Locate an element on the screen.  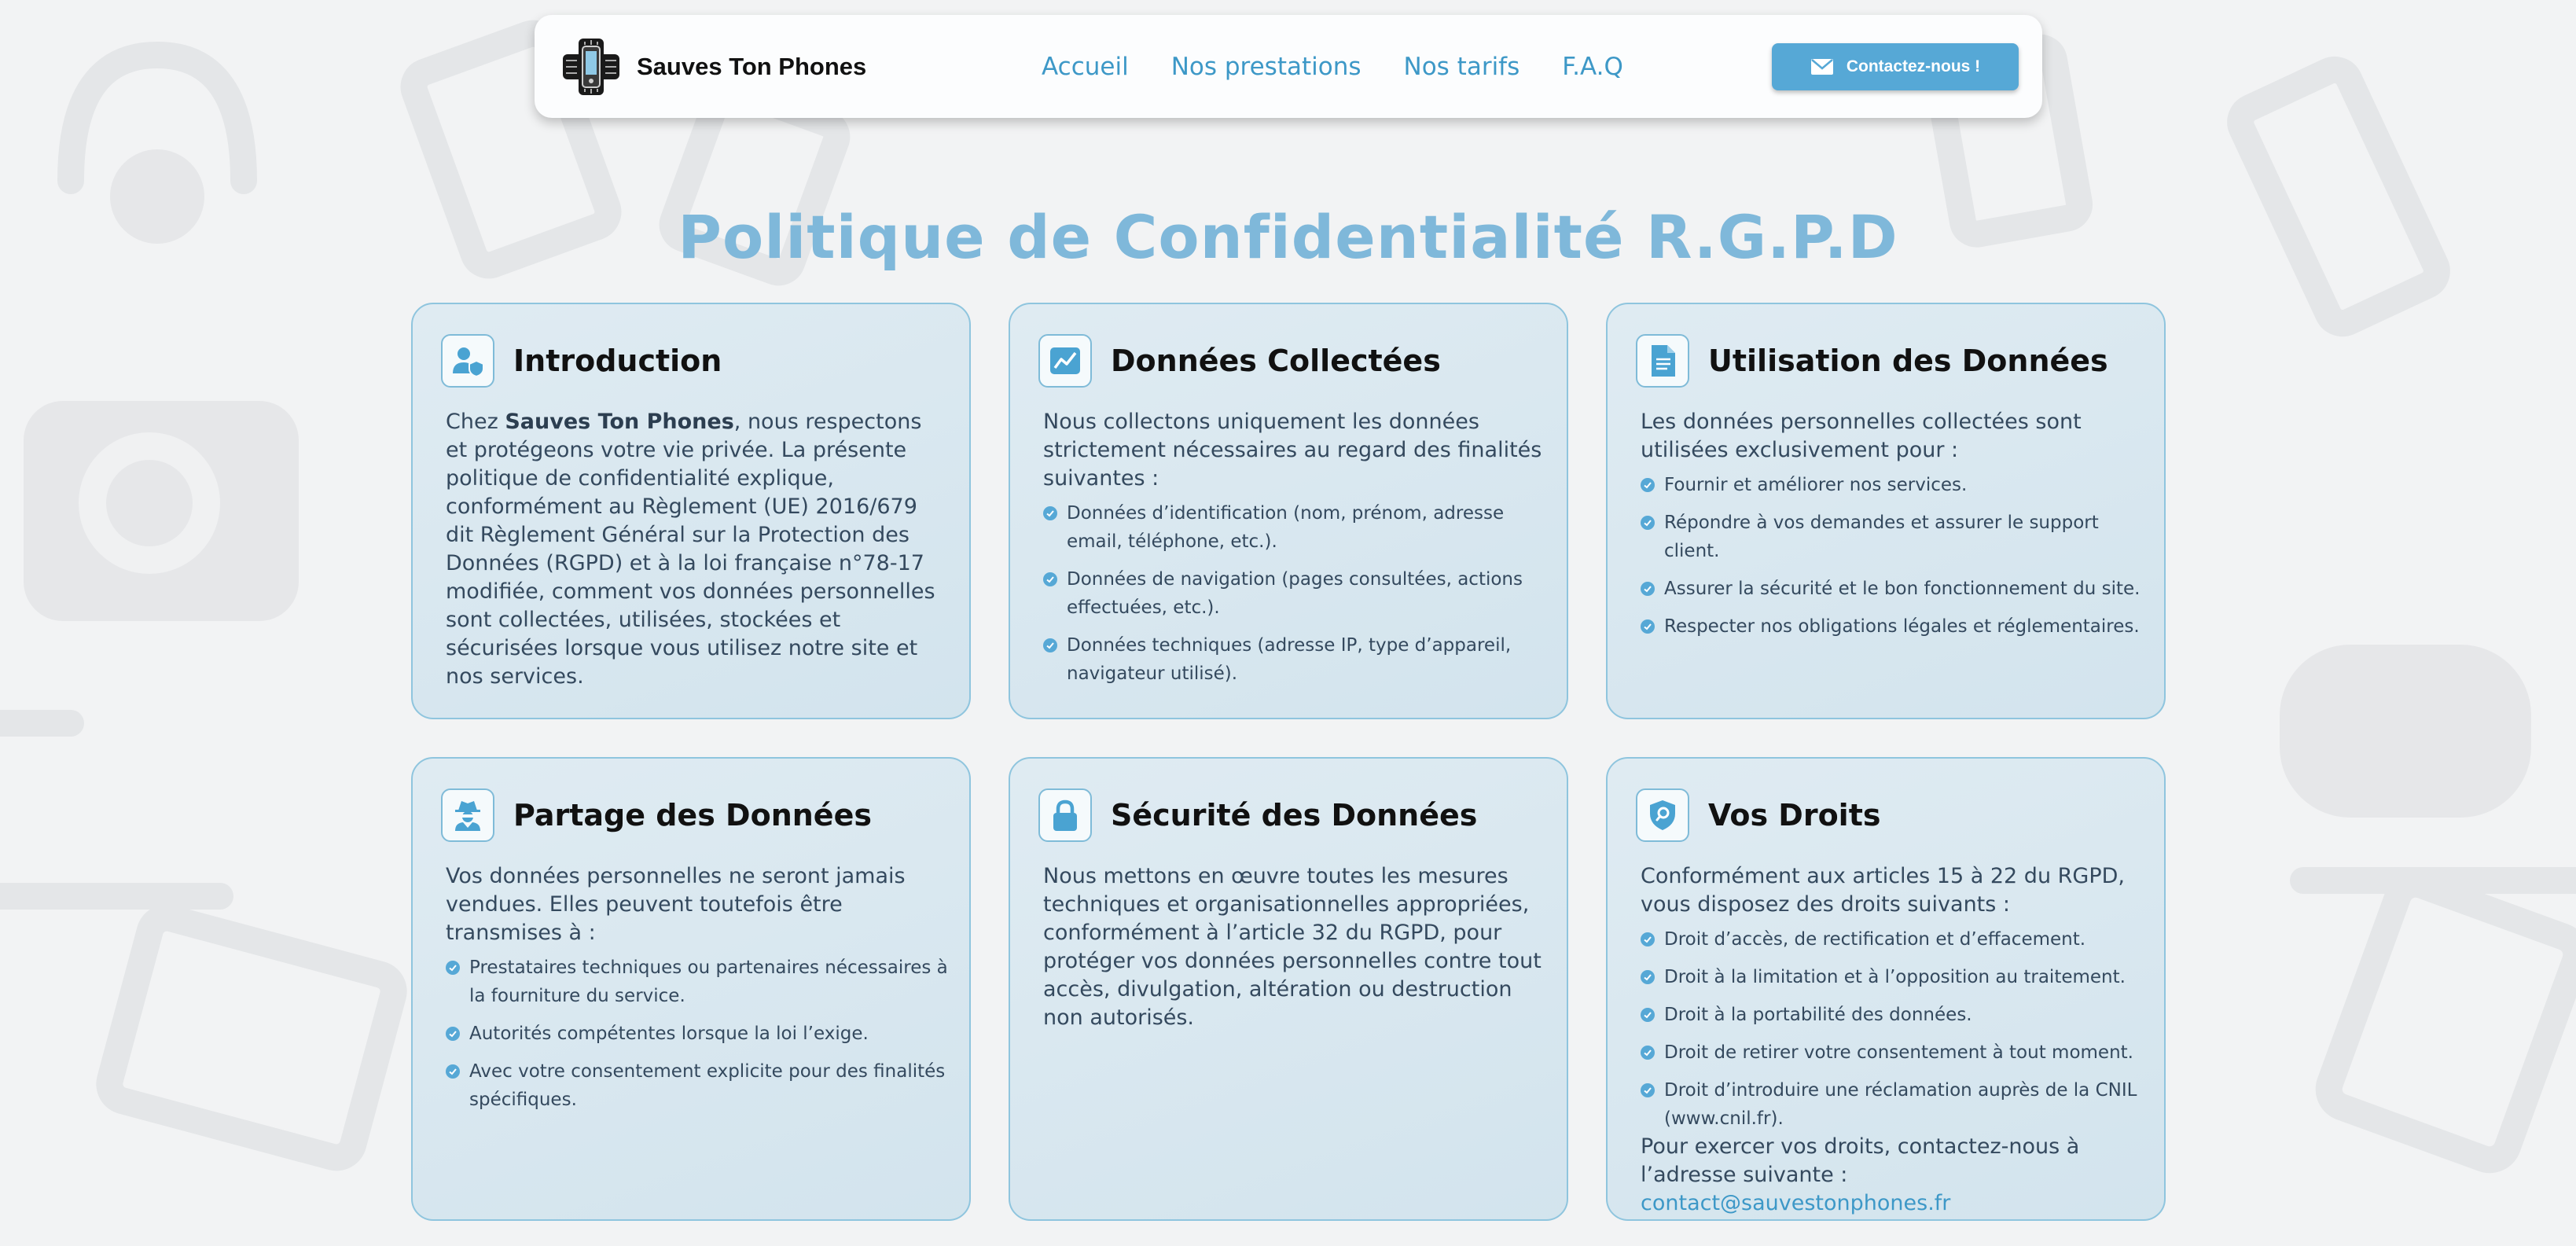
contact-button-label: Contactez-nous ! is located at coordinates (1913, 66).